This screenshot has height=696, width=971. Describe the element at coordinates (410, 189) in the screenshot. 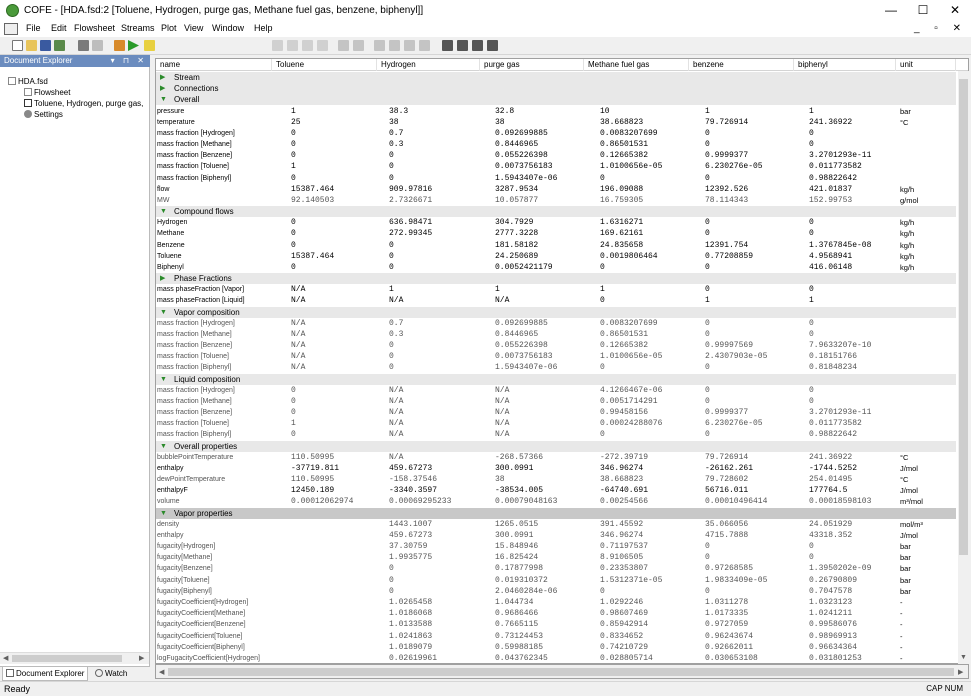

I see `value-cell: 909.97816` at that location.